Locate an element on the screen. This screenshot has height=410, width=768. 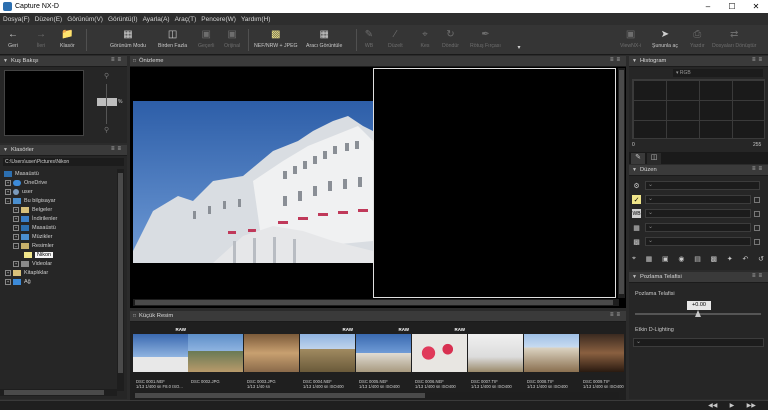
menu-adjust: Ayarla(A) is located at coordinates (156, 19).